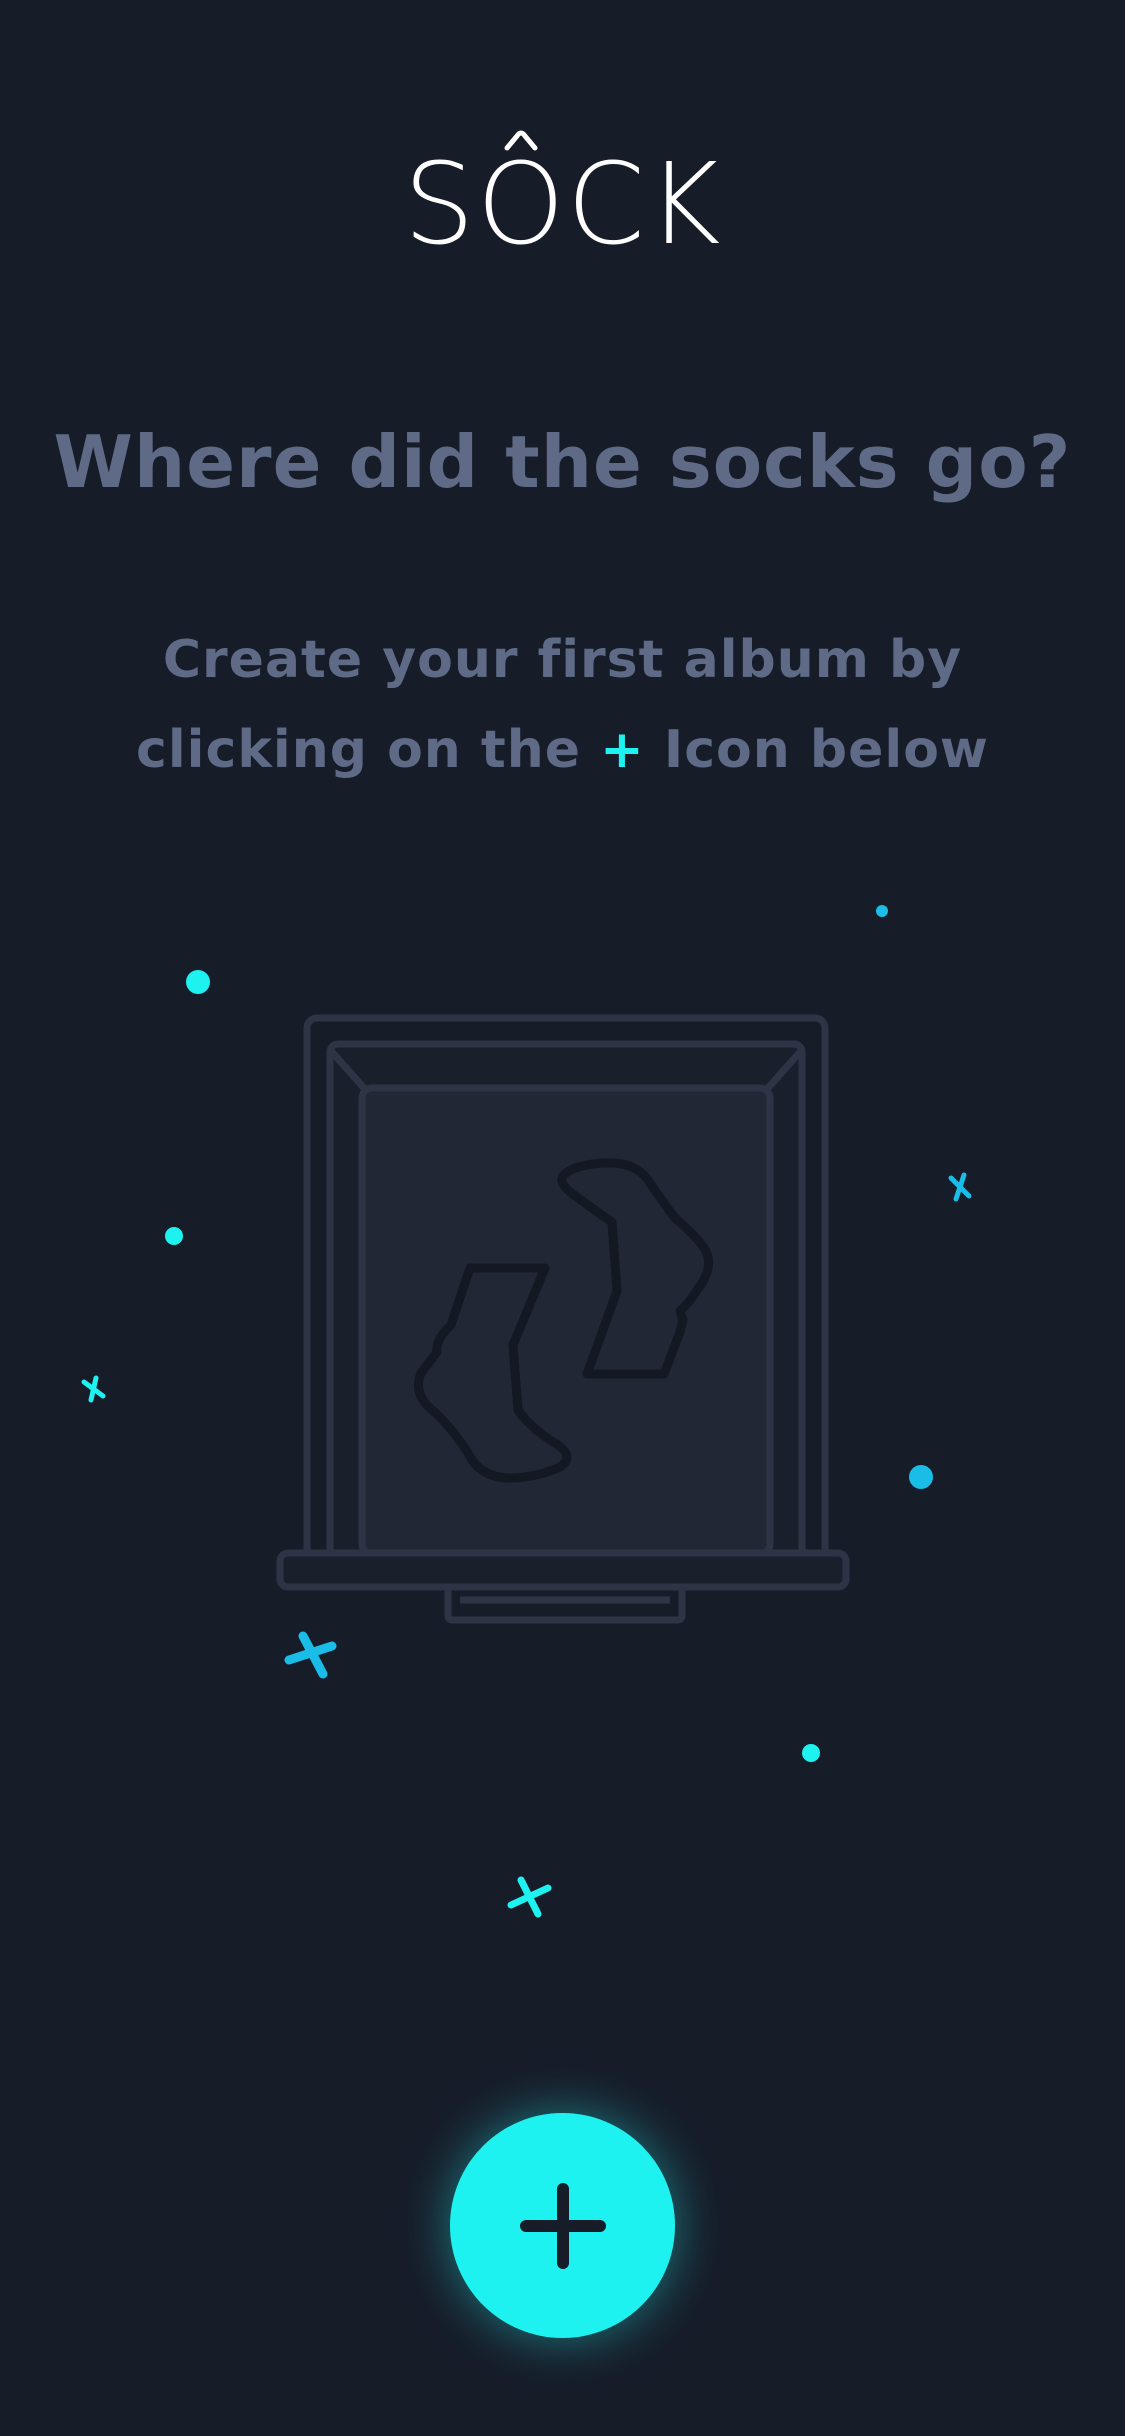 Image resolution: width=1125 pixels, height=2436 pixels. What do you see at coordinates (359, 750) in the screenshot?
I see `instructions-line-2-start: clicking on the` at bounding box center [359, 750].